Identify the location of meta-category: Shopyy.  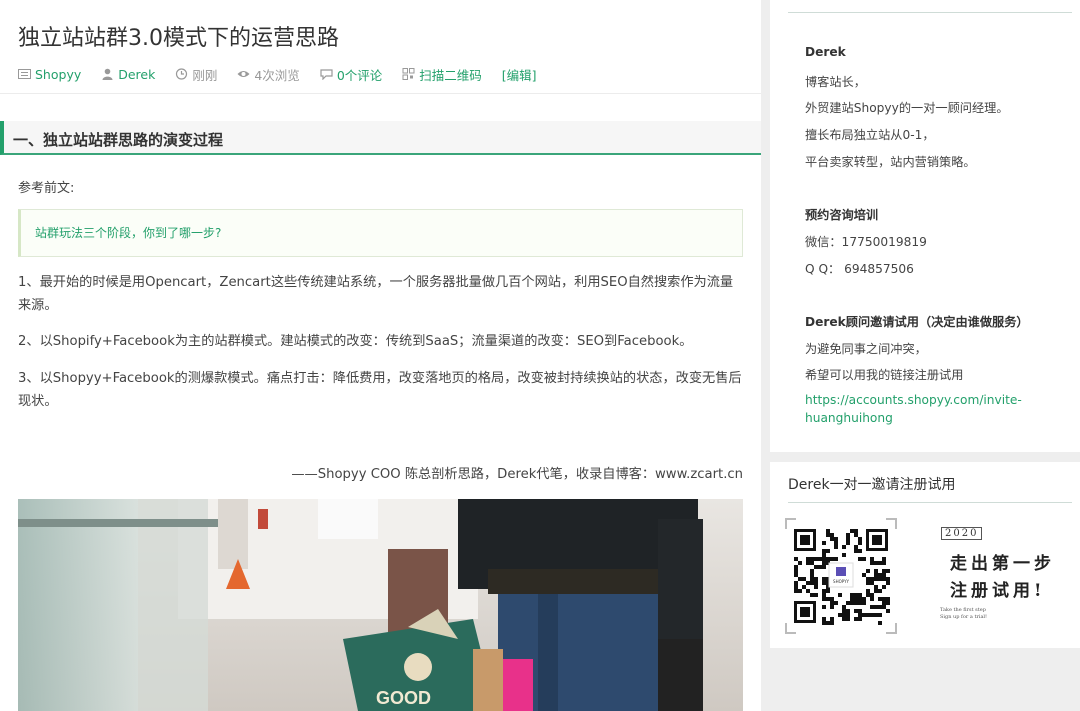
(49, 74).